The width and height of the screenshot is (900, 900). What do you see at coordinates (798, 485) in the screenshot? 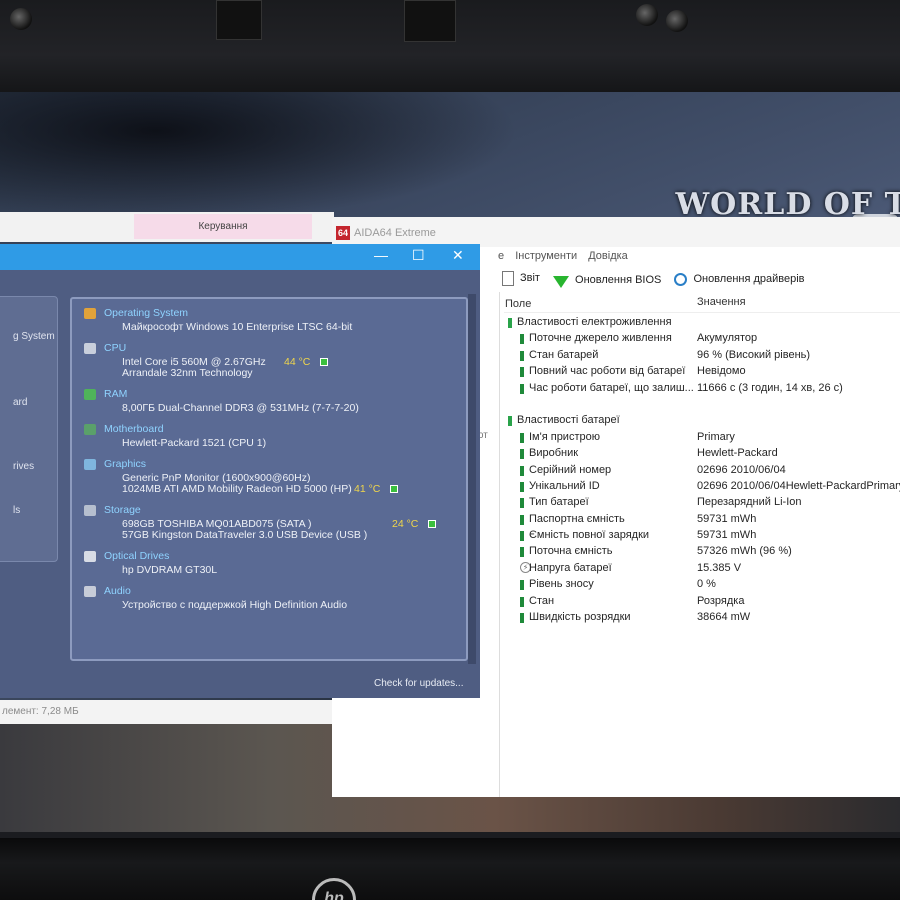
I see `property-value: 02696 2010/06/04Hewlett-PackardPrimary` at bounding box center [798, 485].